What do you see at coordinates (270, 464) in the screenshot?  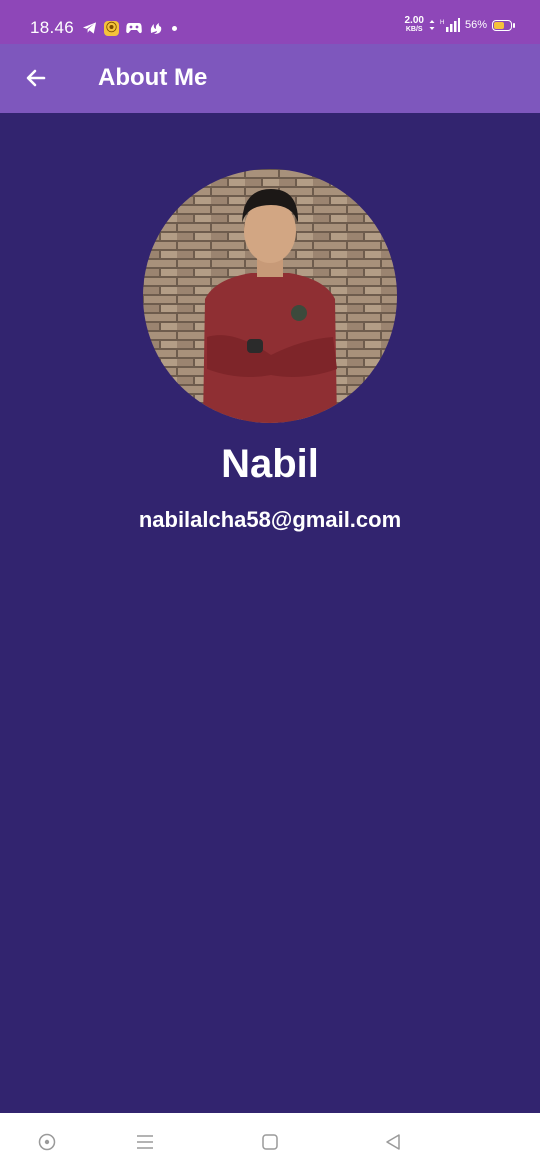 I see `profile-name: Nabil` at bounding box center [270, 464].